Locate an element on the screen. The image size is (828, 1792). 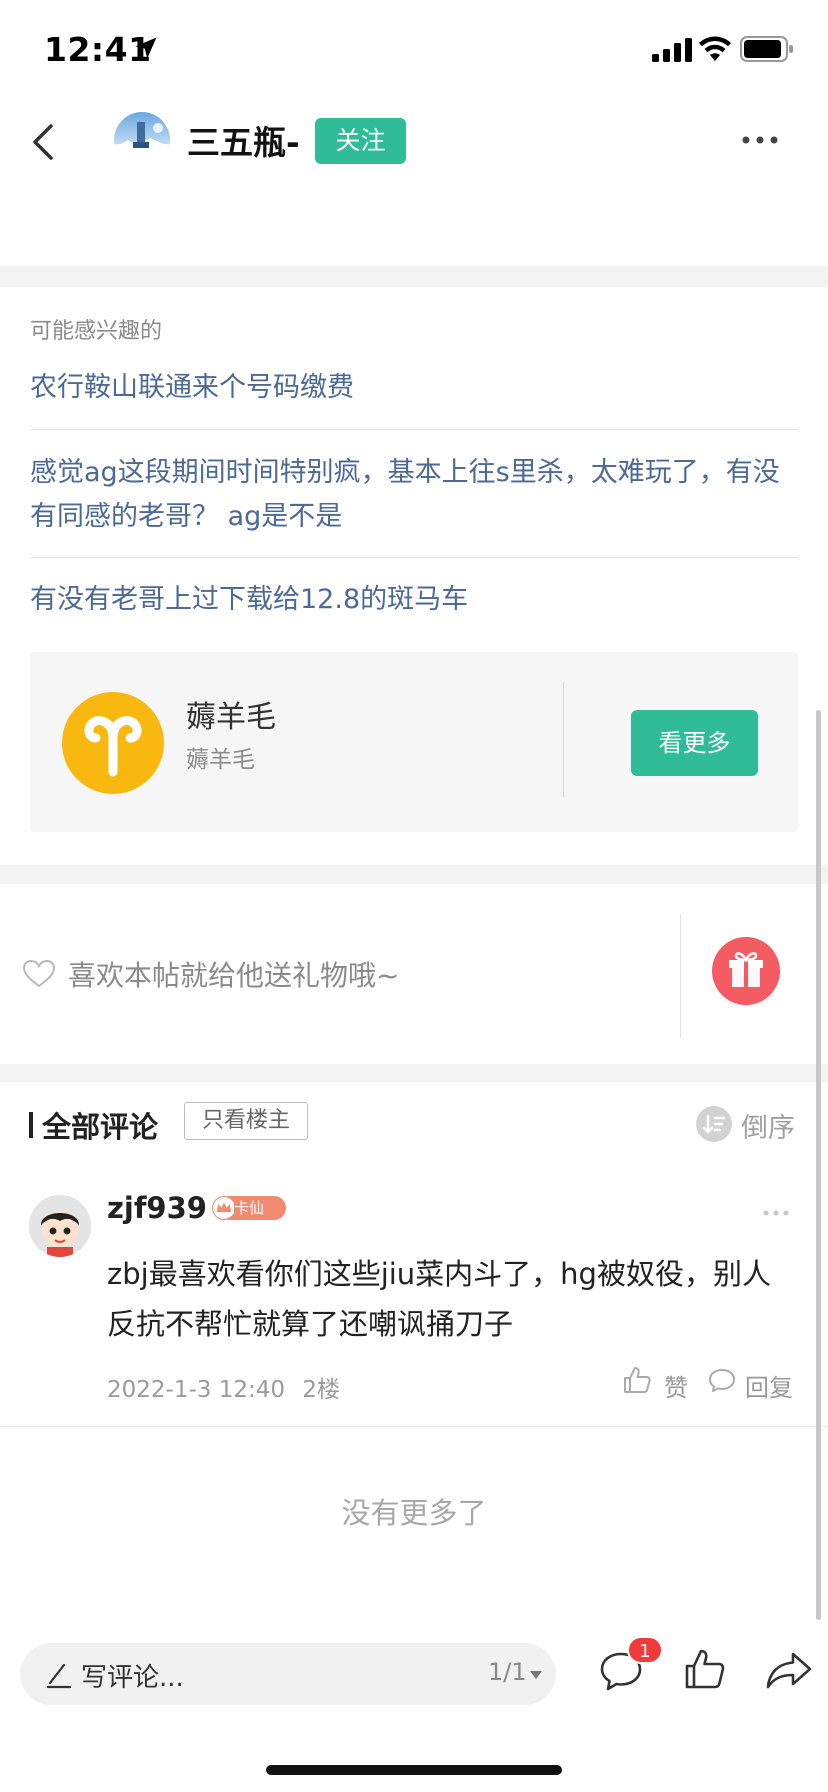
level-badge: 卡仙 is located at coordinates (249, 1208).